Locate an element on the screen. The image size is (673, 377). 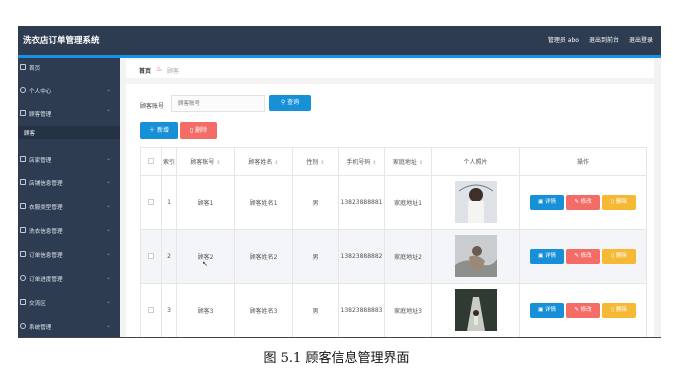
tag-icon is located at coordinates (23, 206).